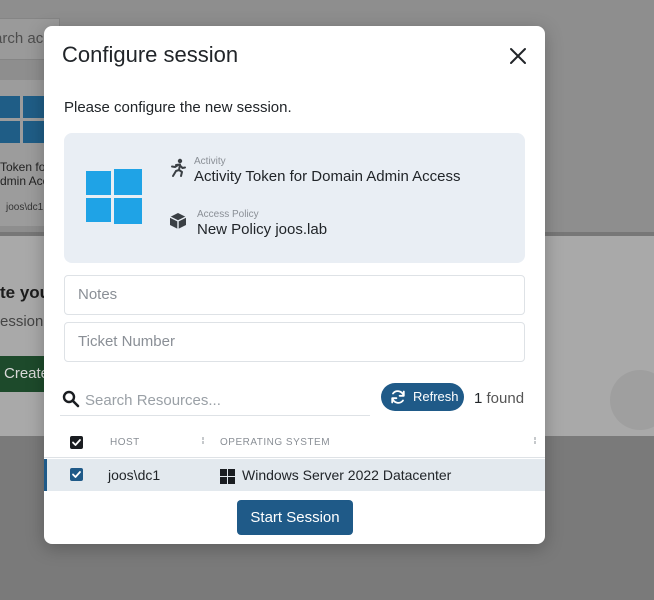 This screenshot has height=600, width=654. What do you see at coordinates (25, 374) in the screenshot?
I see `background-create-button: Create` at bounding box center [25, 374].